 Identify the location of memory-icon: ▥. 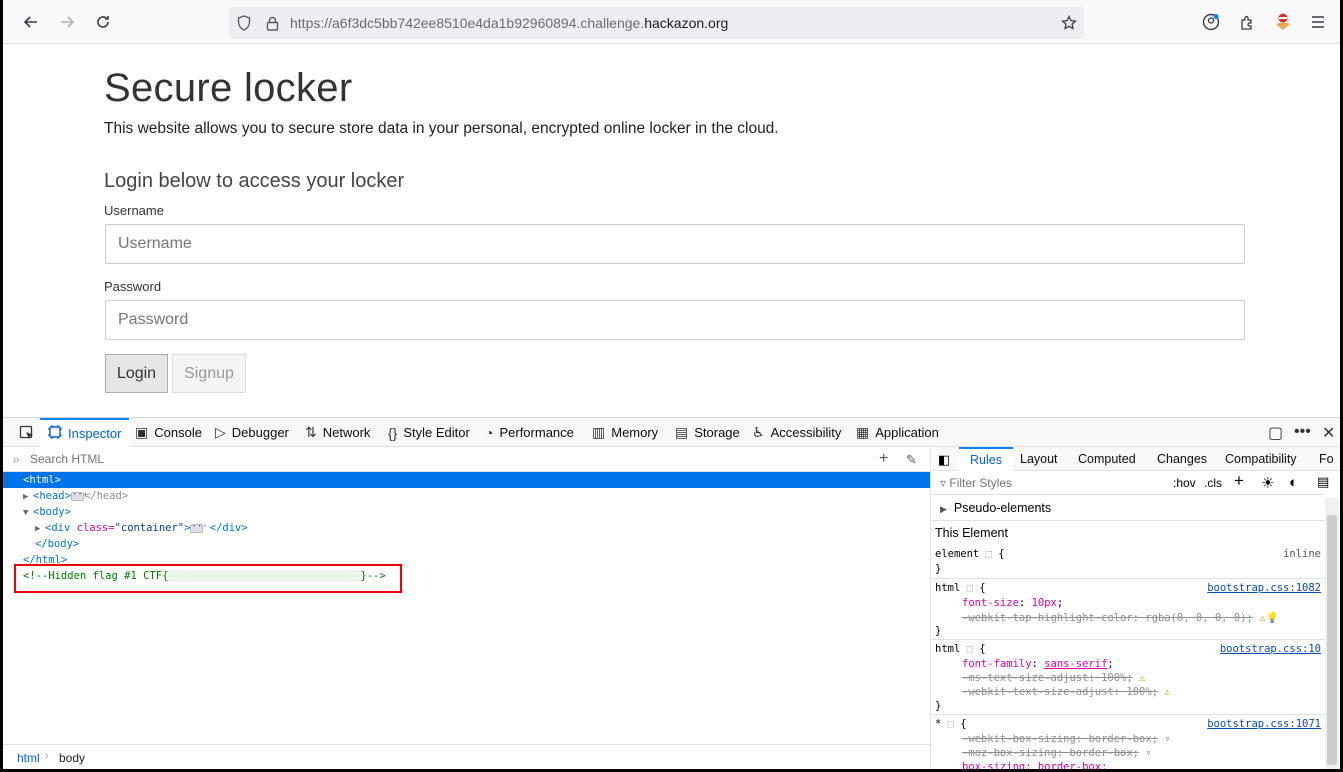
(599, 432).